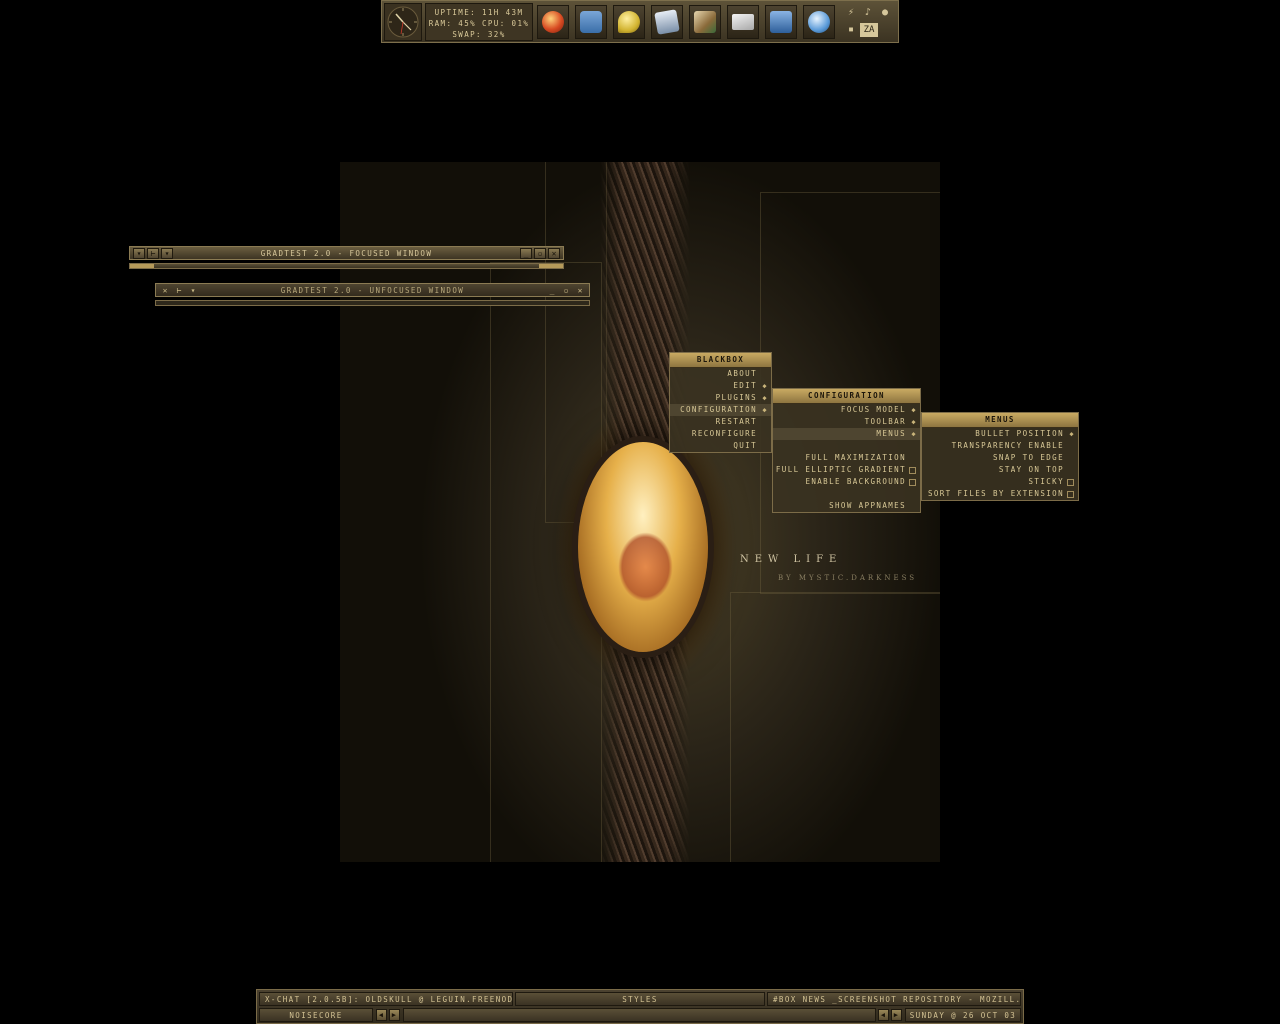  I want to click on menu-item-snap-to-edge: SNAP TO EDGE, so click(1000, 458).